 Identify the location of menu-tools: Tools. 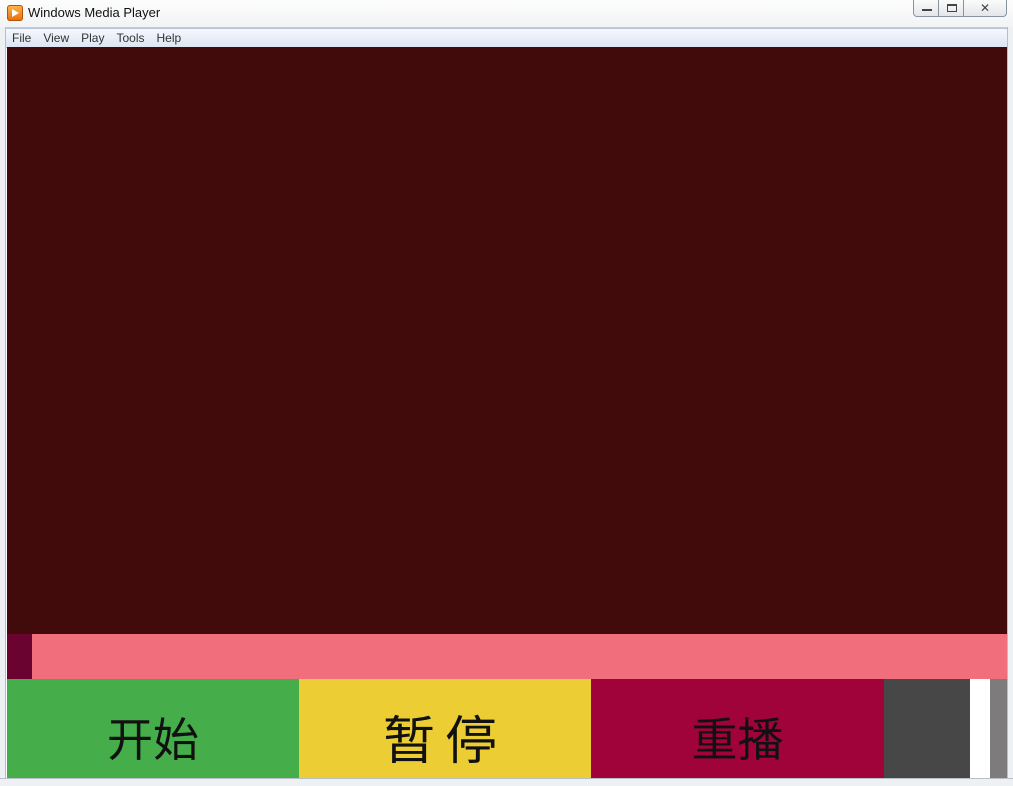
(130, 38).